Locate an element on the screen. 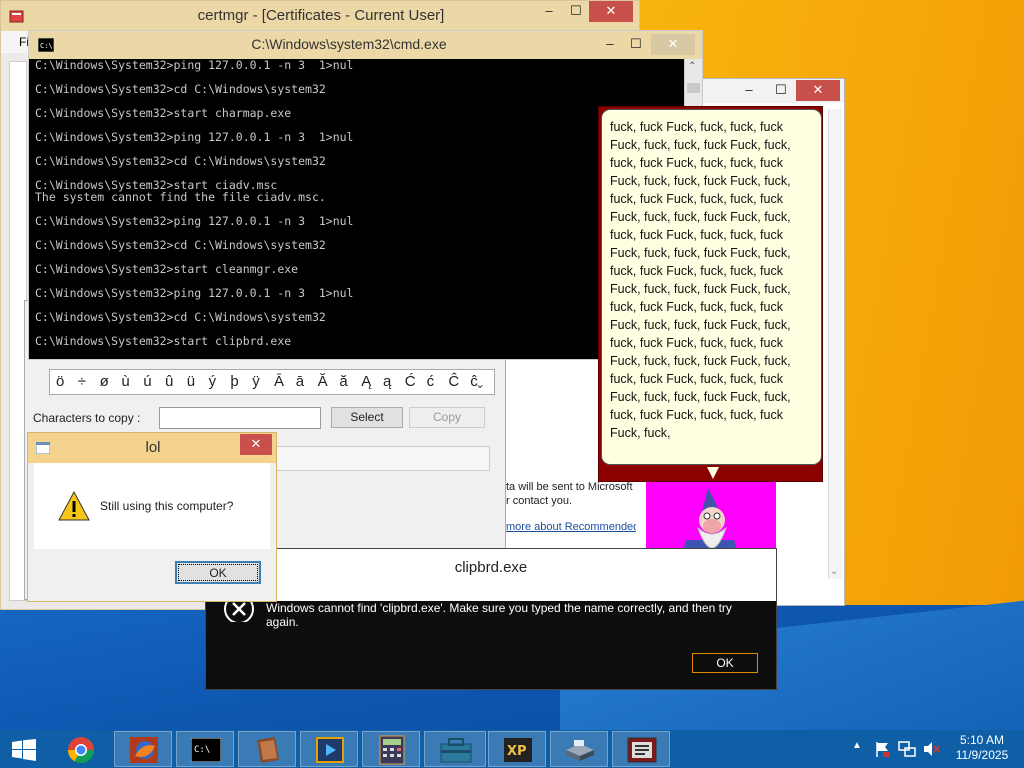 The image size is (1024, 768). error-dialog-titleband: clipbrd.exe is located at coordinates (491, 575).